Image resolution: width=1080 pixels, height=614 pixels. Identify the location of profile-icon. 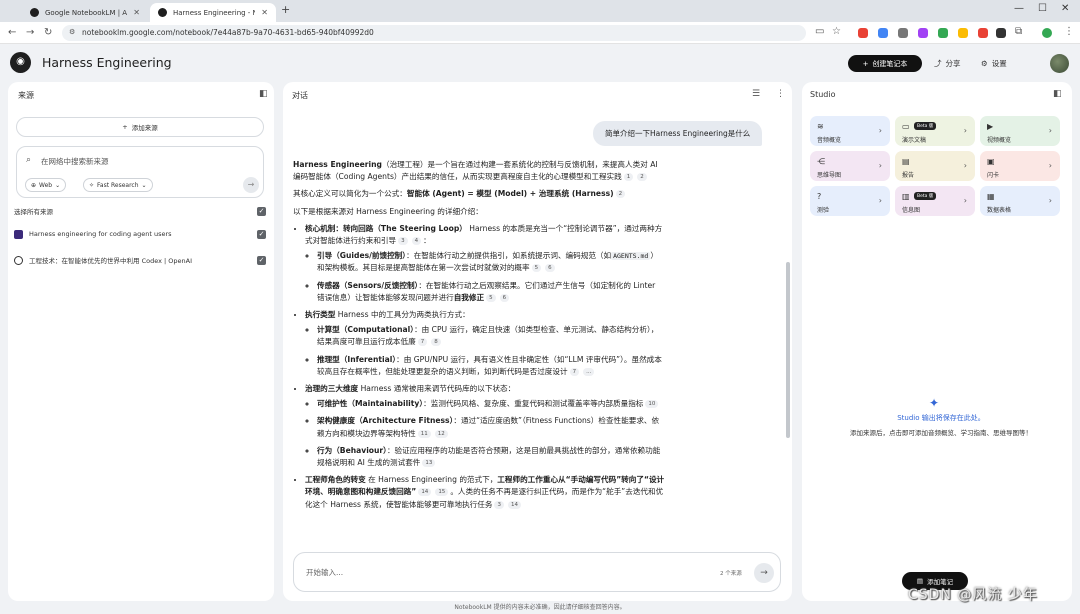
(1047, 33).